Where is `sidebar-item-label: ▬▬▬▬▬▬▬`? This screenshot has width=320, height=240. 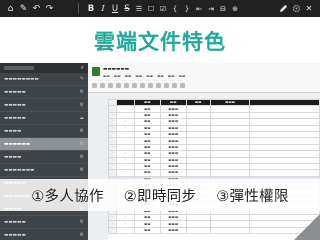
sidebar-item-label: ▬▬▬▬▬▬▬ is located at coordinates (19, 170).